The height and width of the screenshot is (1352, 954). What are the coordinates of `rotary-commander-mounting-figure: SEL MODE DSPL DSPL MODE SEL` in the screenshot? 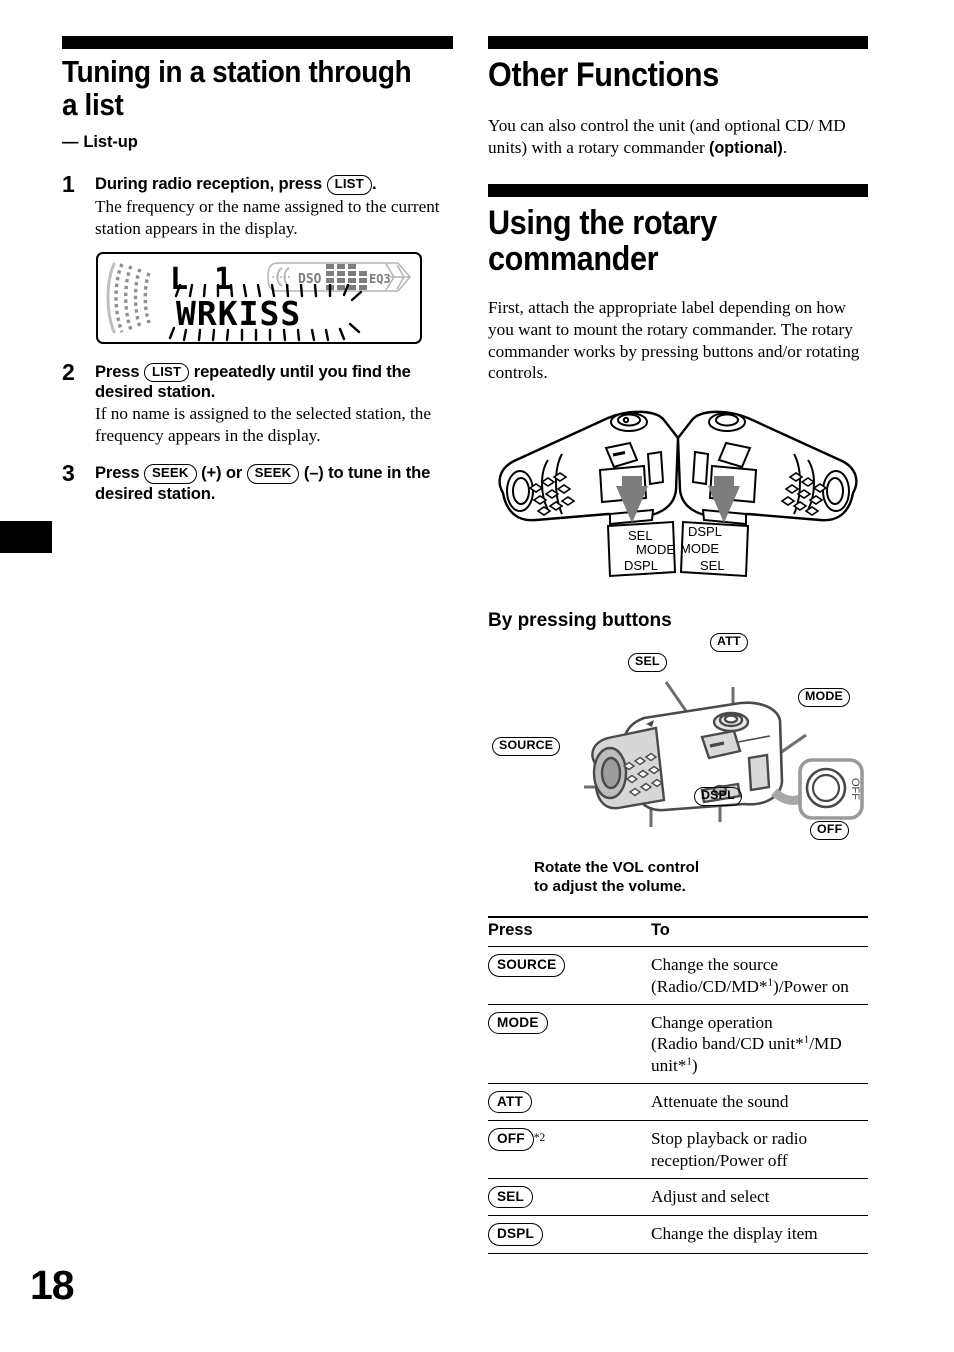 It's located at (678, 493).